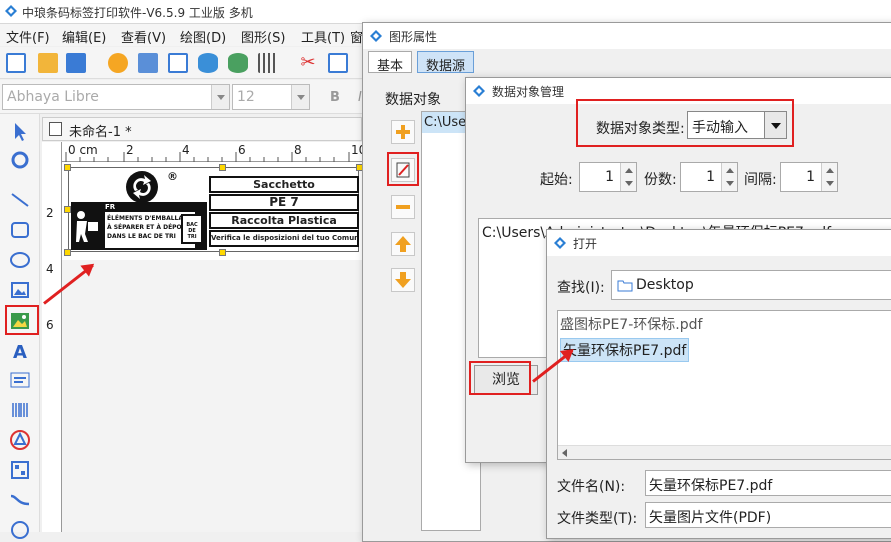 This screenshot has width=891, height=542. Describe the element at coordinates (238, 63) in the screenshot. I see `database-settings-icon` at that location.